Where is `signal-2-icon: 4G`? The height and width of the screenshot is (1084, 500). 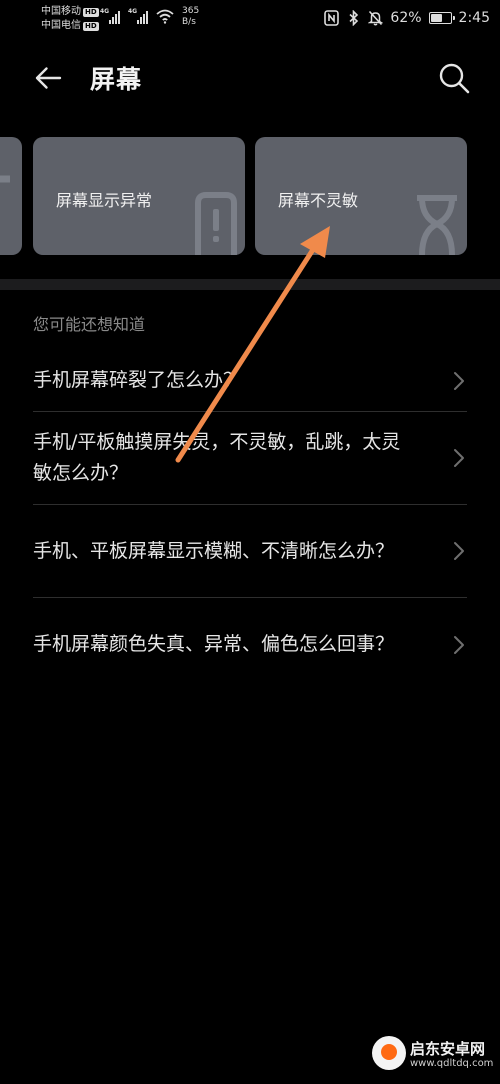
signal-2-icon: 4G is located at coordinates (138, 16).